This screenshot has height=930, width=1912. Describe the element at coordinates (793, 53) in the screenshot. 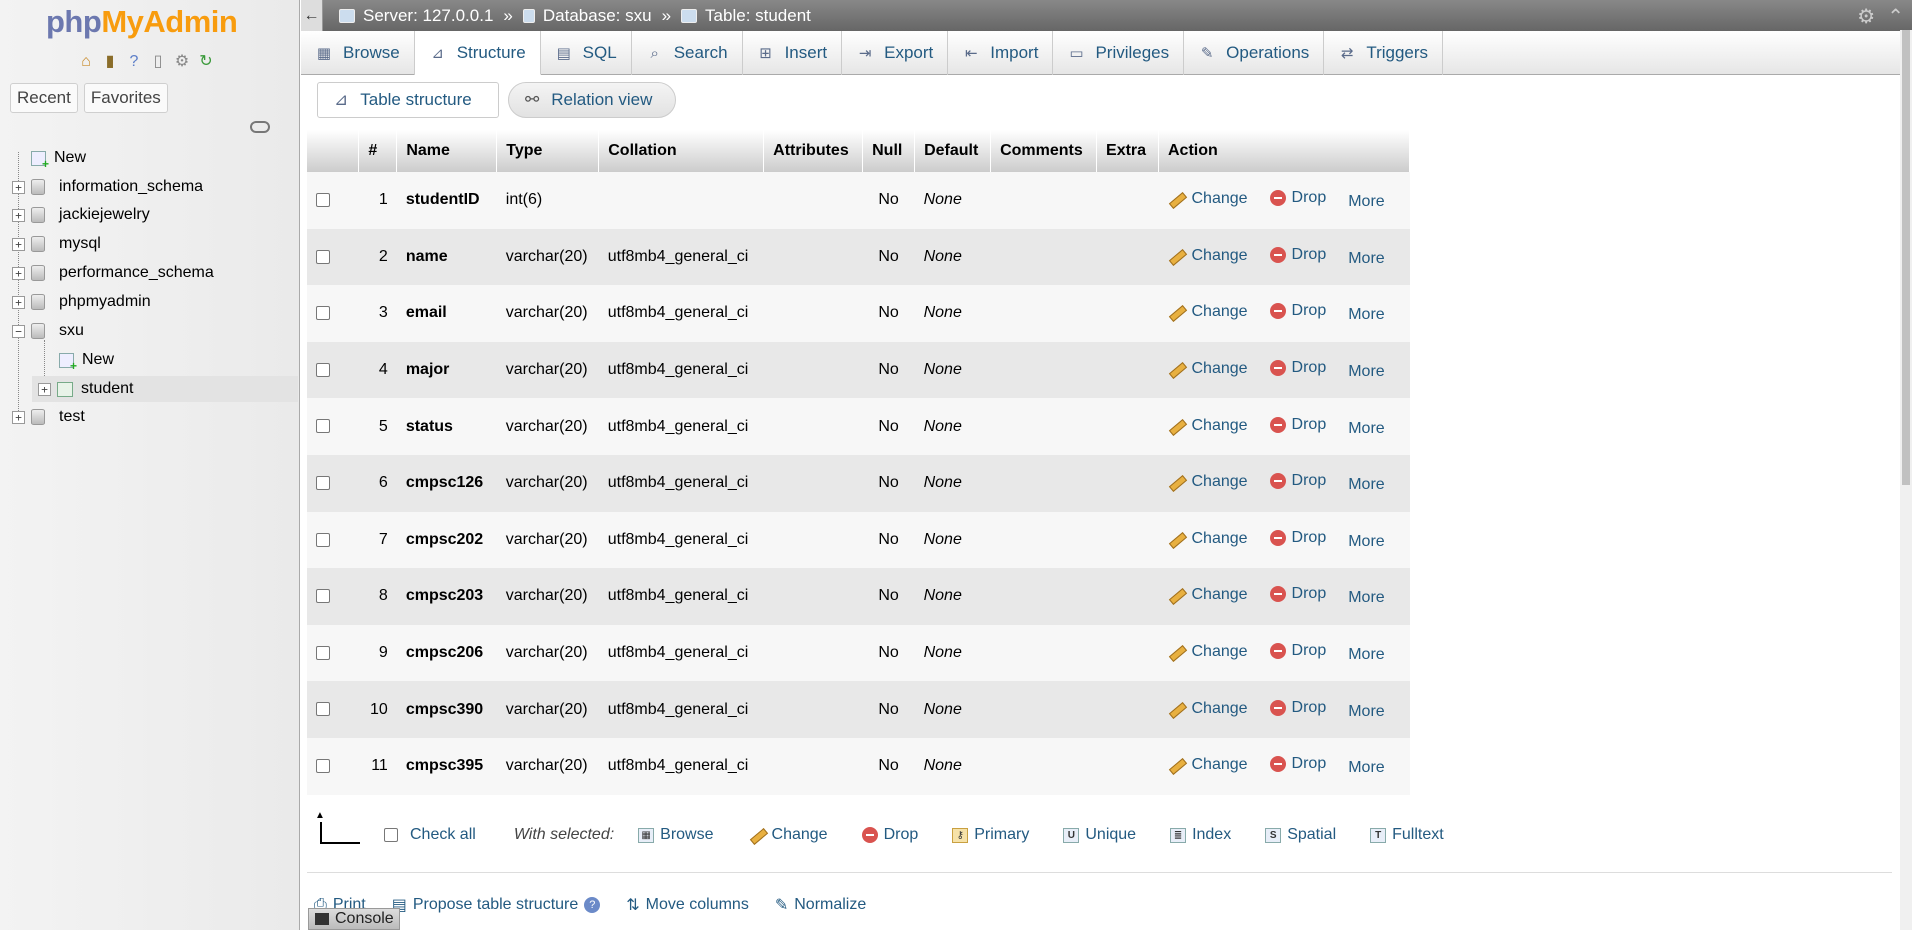

I see `tab-insert: ⊞ Insert` at that location.